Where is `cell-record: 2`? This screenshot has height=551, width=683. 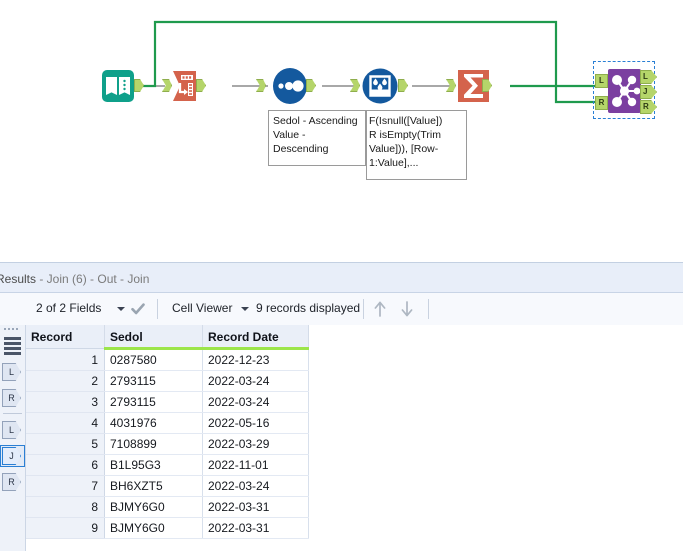
cell-record: 2 is located at coordinates (65, 381).